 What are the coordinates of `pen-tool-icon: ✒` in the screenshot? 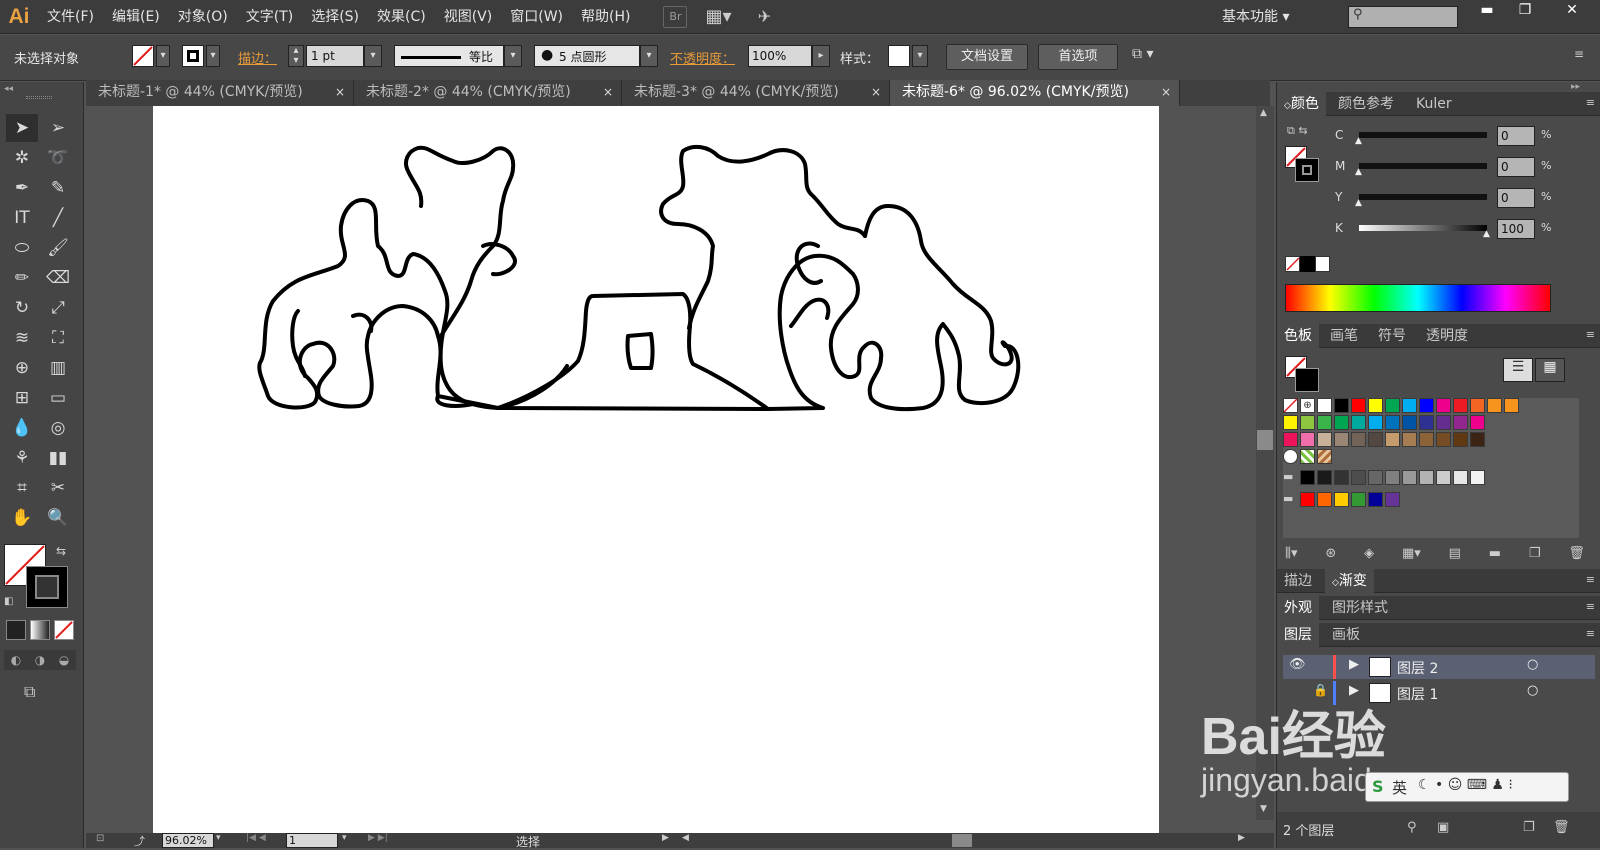 It's located at (22, 188).